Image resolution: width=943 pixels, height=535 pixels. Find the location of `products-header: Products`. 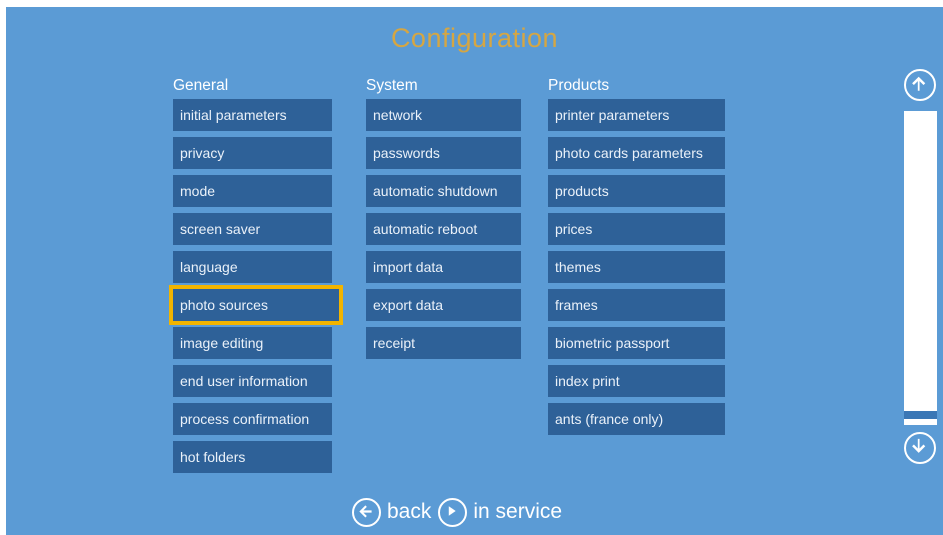

products-header: Products is located at coordinates (579, 85).